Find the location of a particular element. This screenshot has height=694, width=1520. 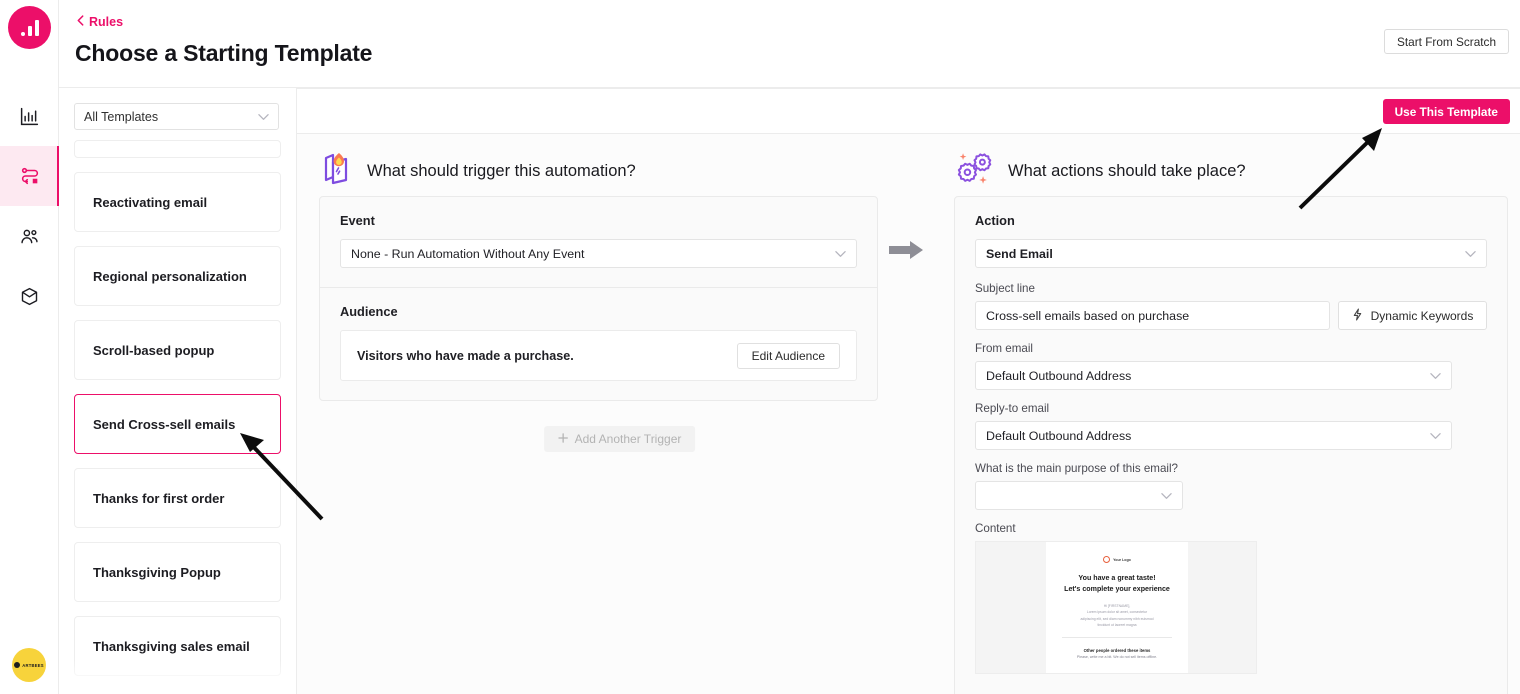

from-email-group: From email Default Outbound Address is located at coordinates (1231, 366).